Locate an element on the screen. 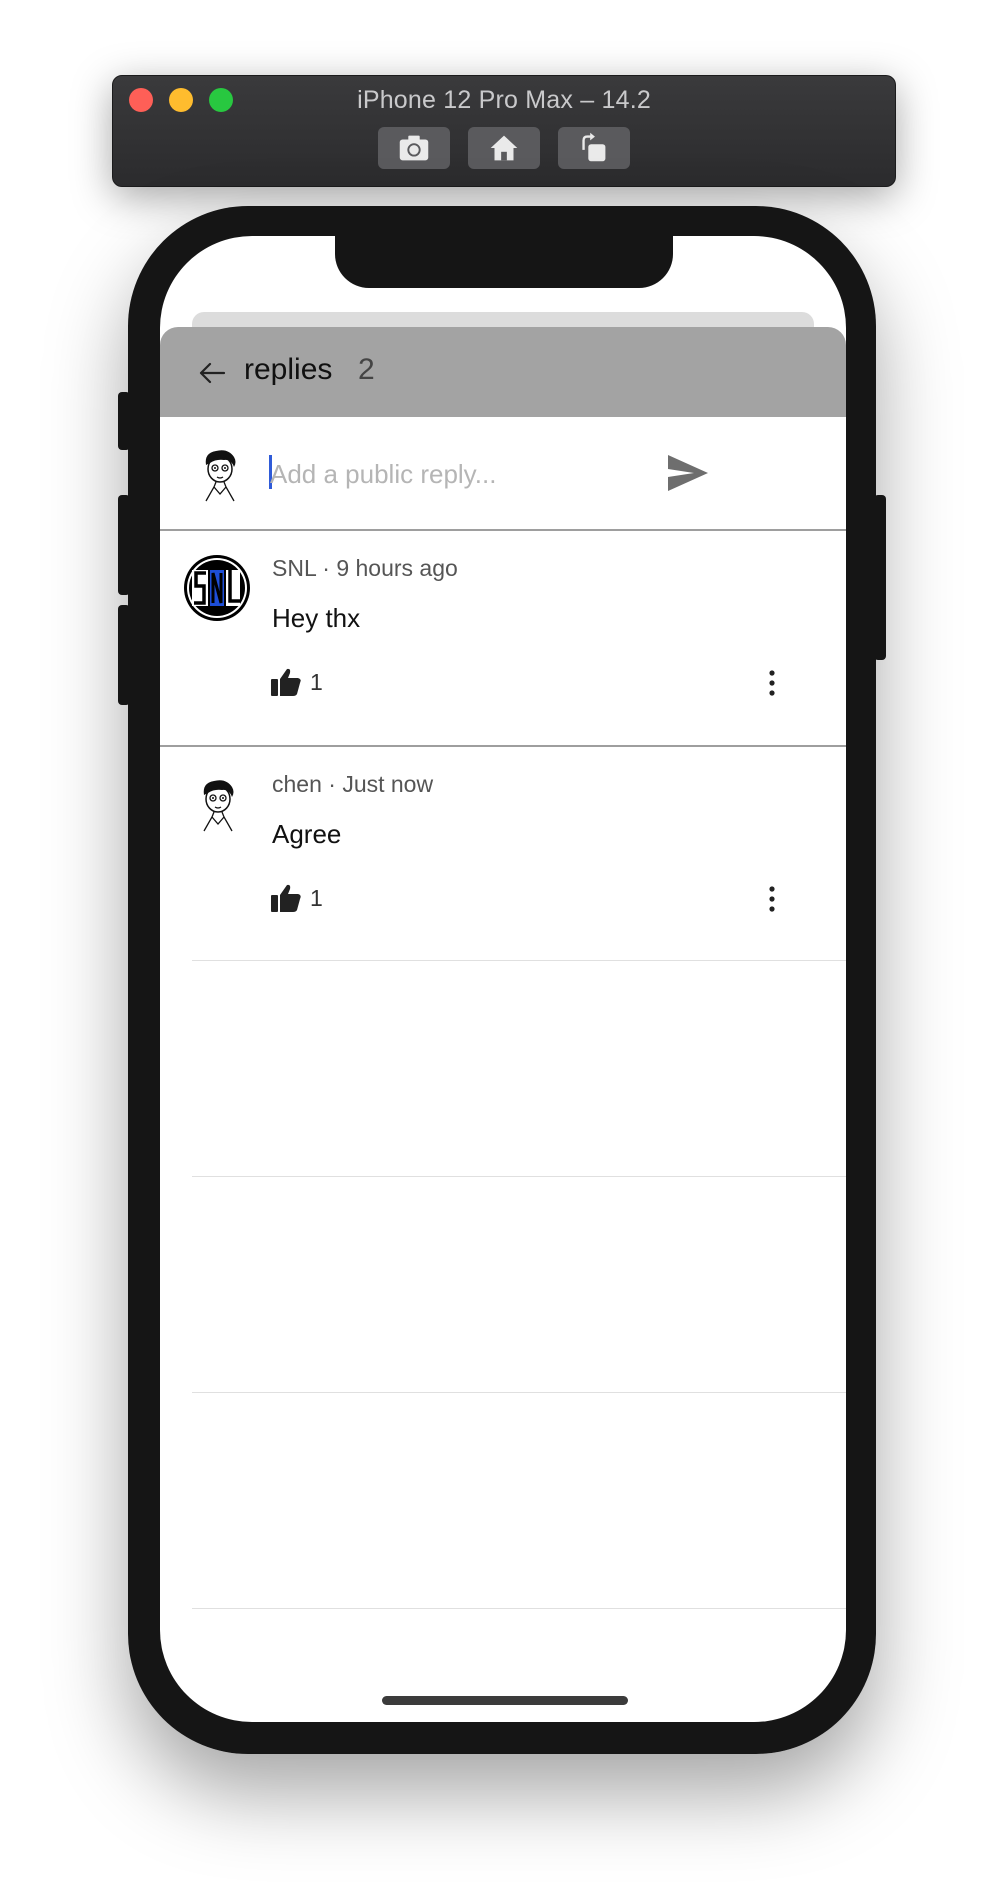 Image resolution: width=1004 pixels, height=1902 pixels. reply-count: 2 is located at coordinates (366, 369).